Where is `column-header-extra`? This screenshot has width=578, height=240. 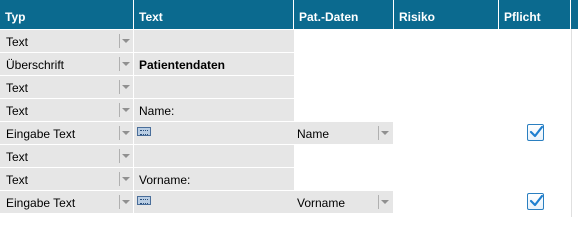
column-header-extra is located at coordinates (574, 14).